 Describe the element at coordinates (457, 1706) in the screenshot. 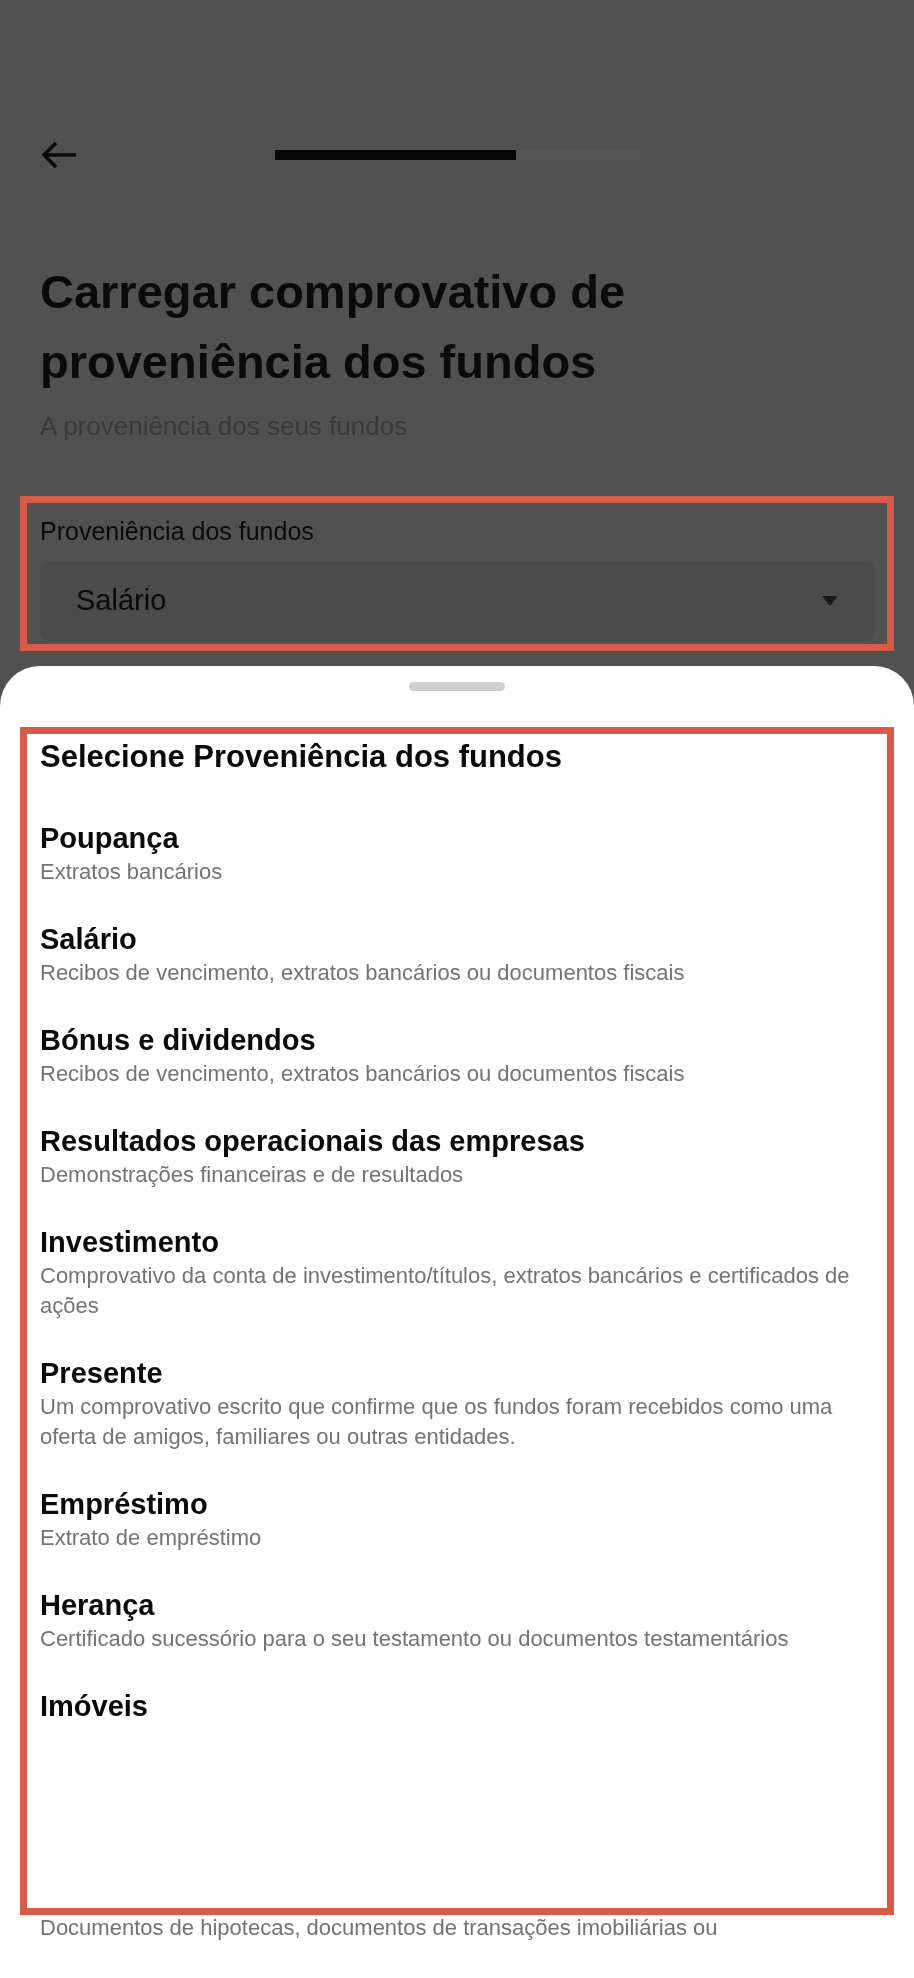

I see `option-title: Imóveis` at that location.